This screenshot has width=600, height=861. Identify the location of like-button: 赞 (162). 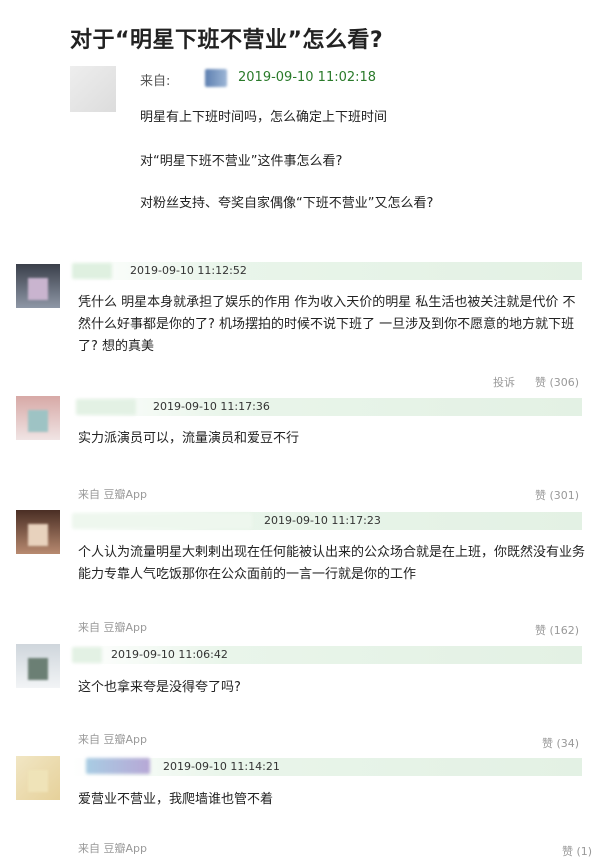
(557, 630).